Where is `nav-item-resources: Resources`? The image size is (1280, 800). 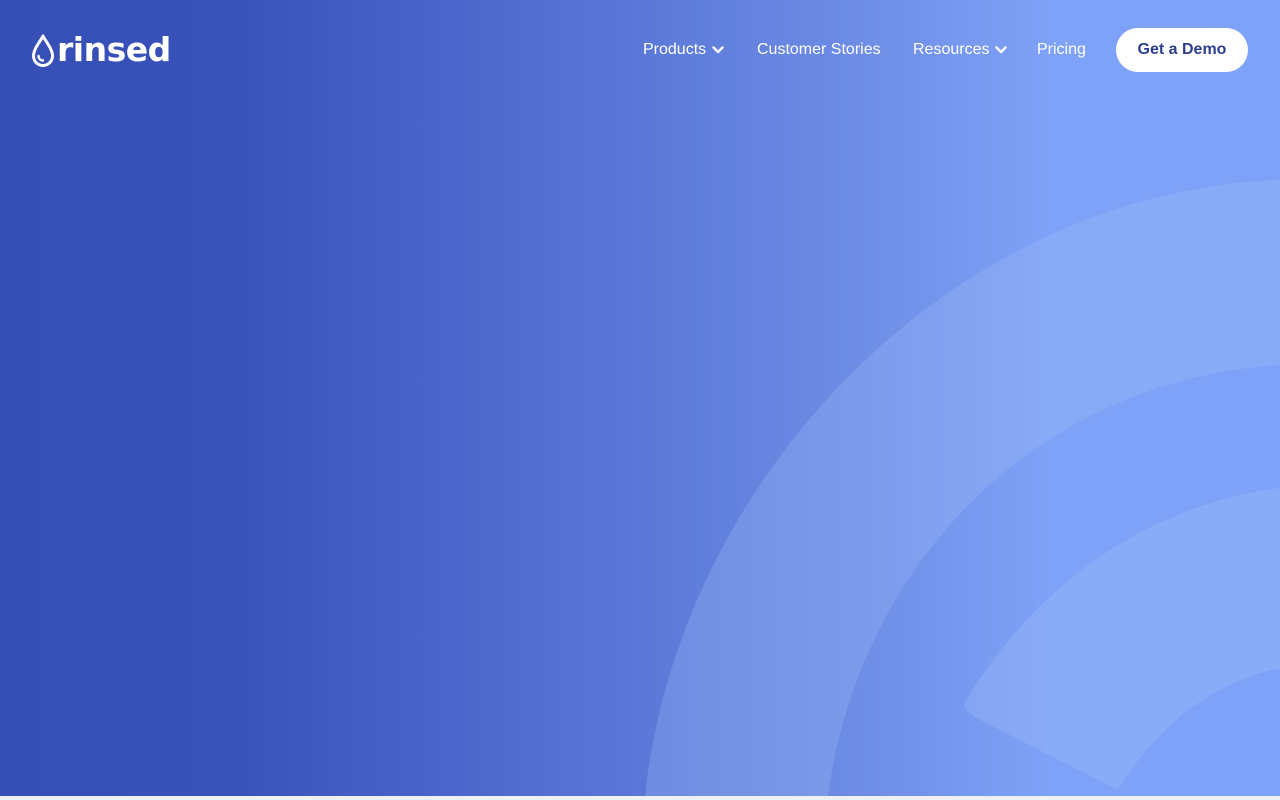
nav-item-resources: Resources is located at coordinates (960, 50).